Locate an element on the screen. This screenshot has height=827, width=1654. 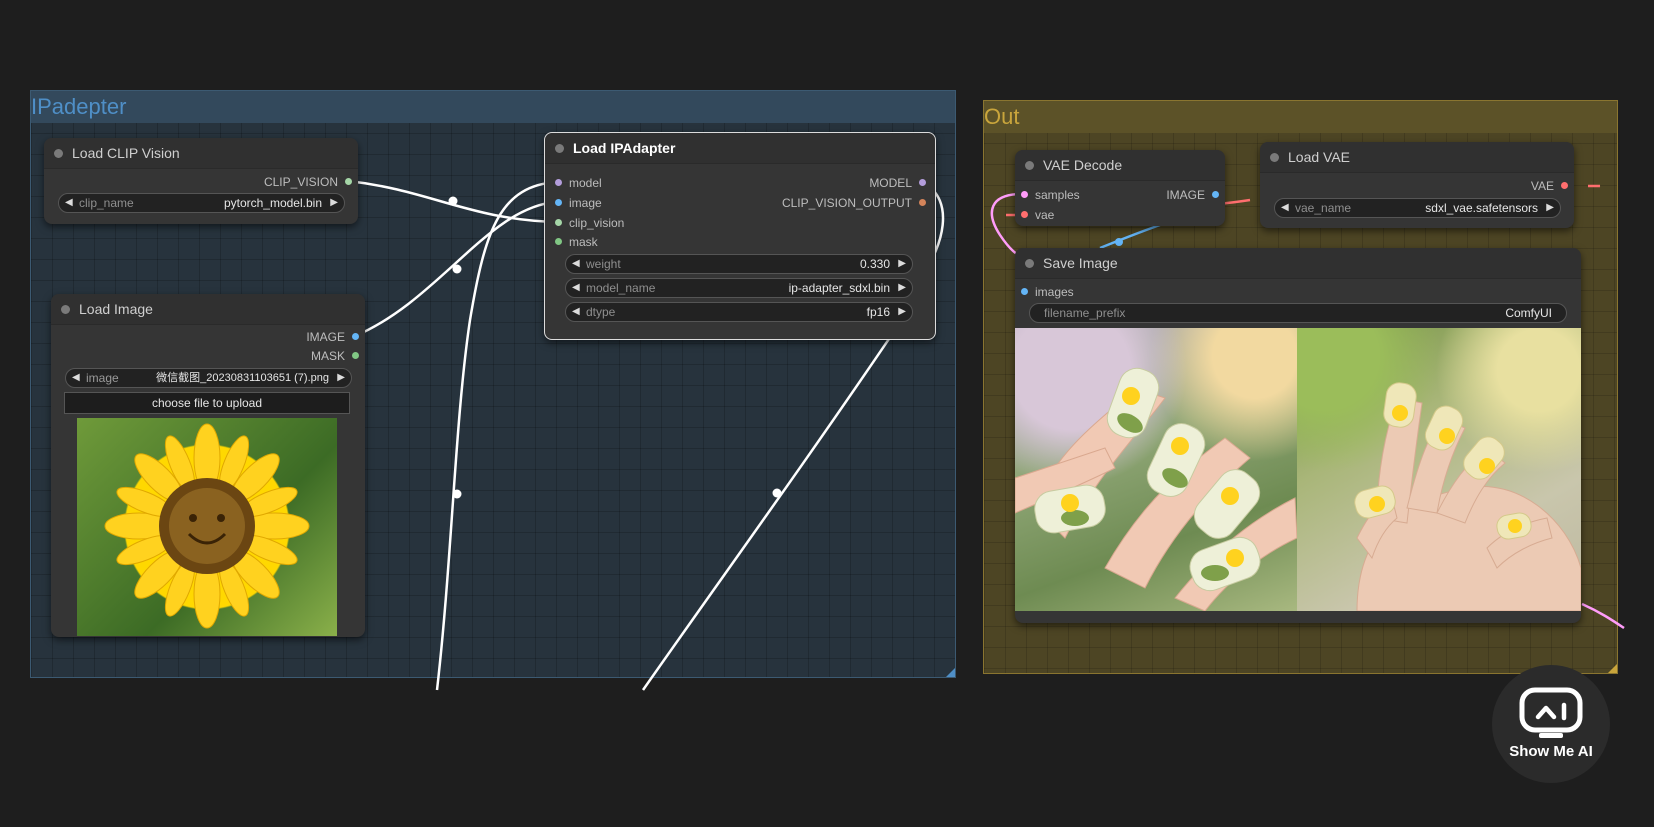
widget-image-select: ◀ image 微信截图_20230831103651 (7).png ▶ is located at coordinates (208, 378).